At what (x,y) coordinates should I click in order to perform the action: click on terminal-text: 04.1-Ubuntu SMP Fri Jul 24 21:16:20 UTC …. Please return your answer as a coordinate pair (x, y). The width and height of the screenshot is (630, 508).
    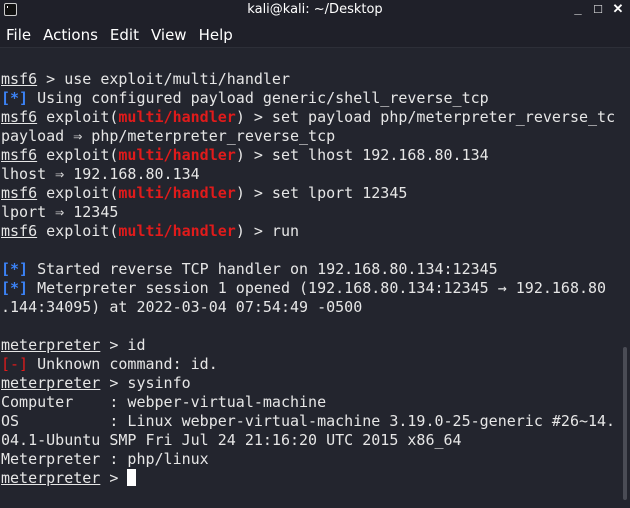
    Looking at the image, I should click on (231, 440).